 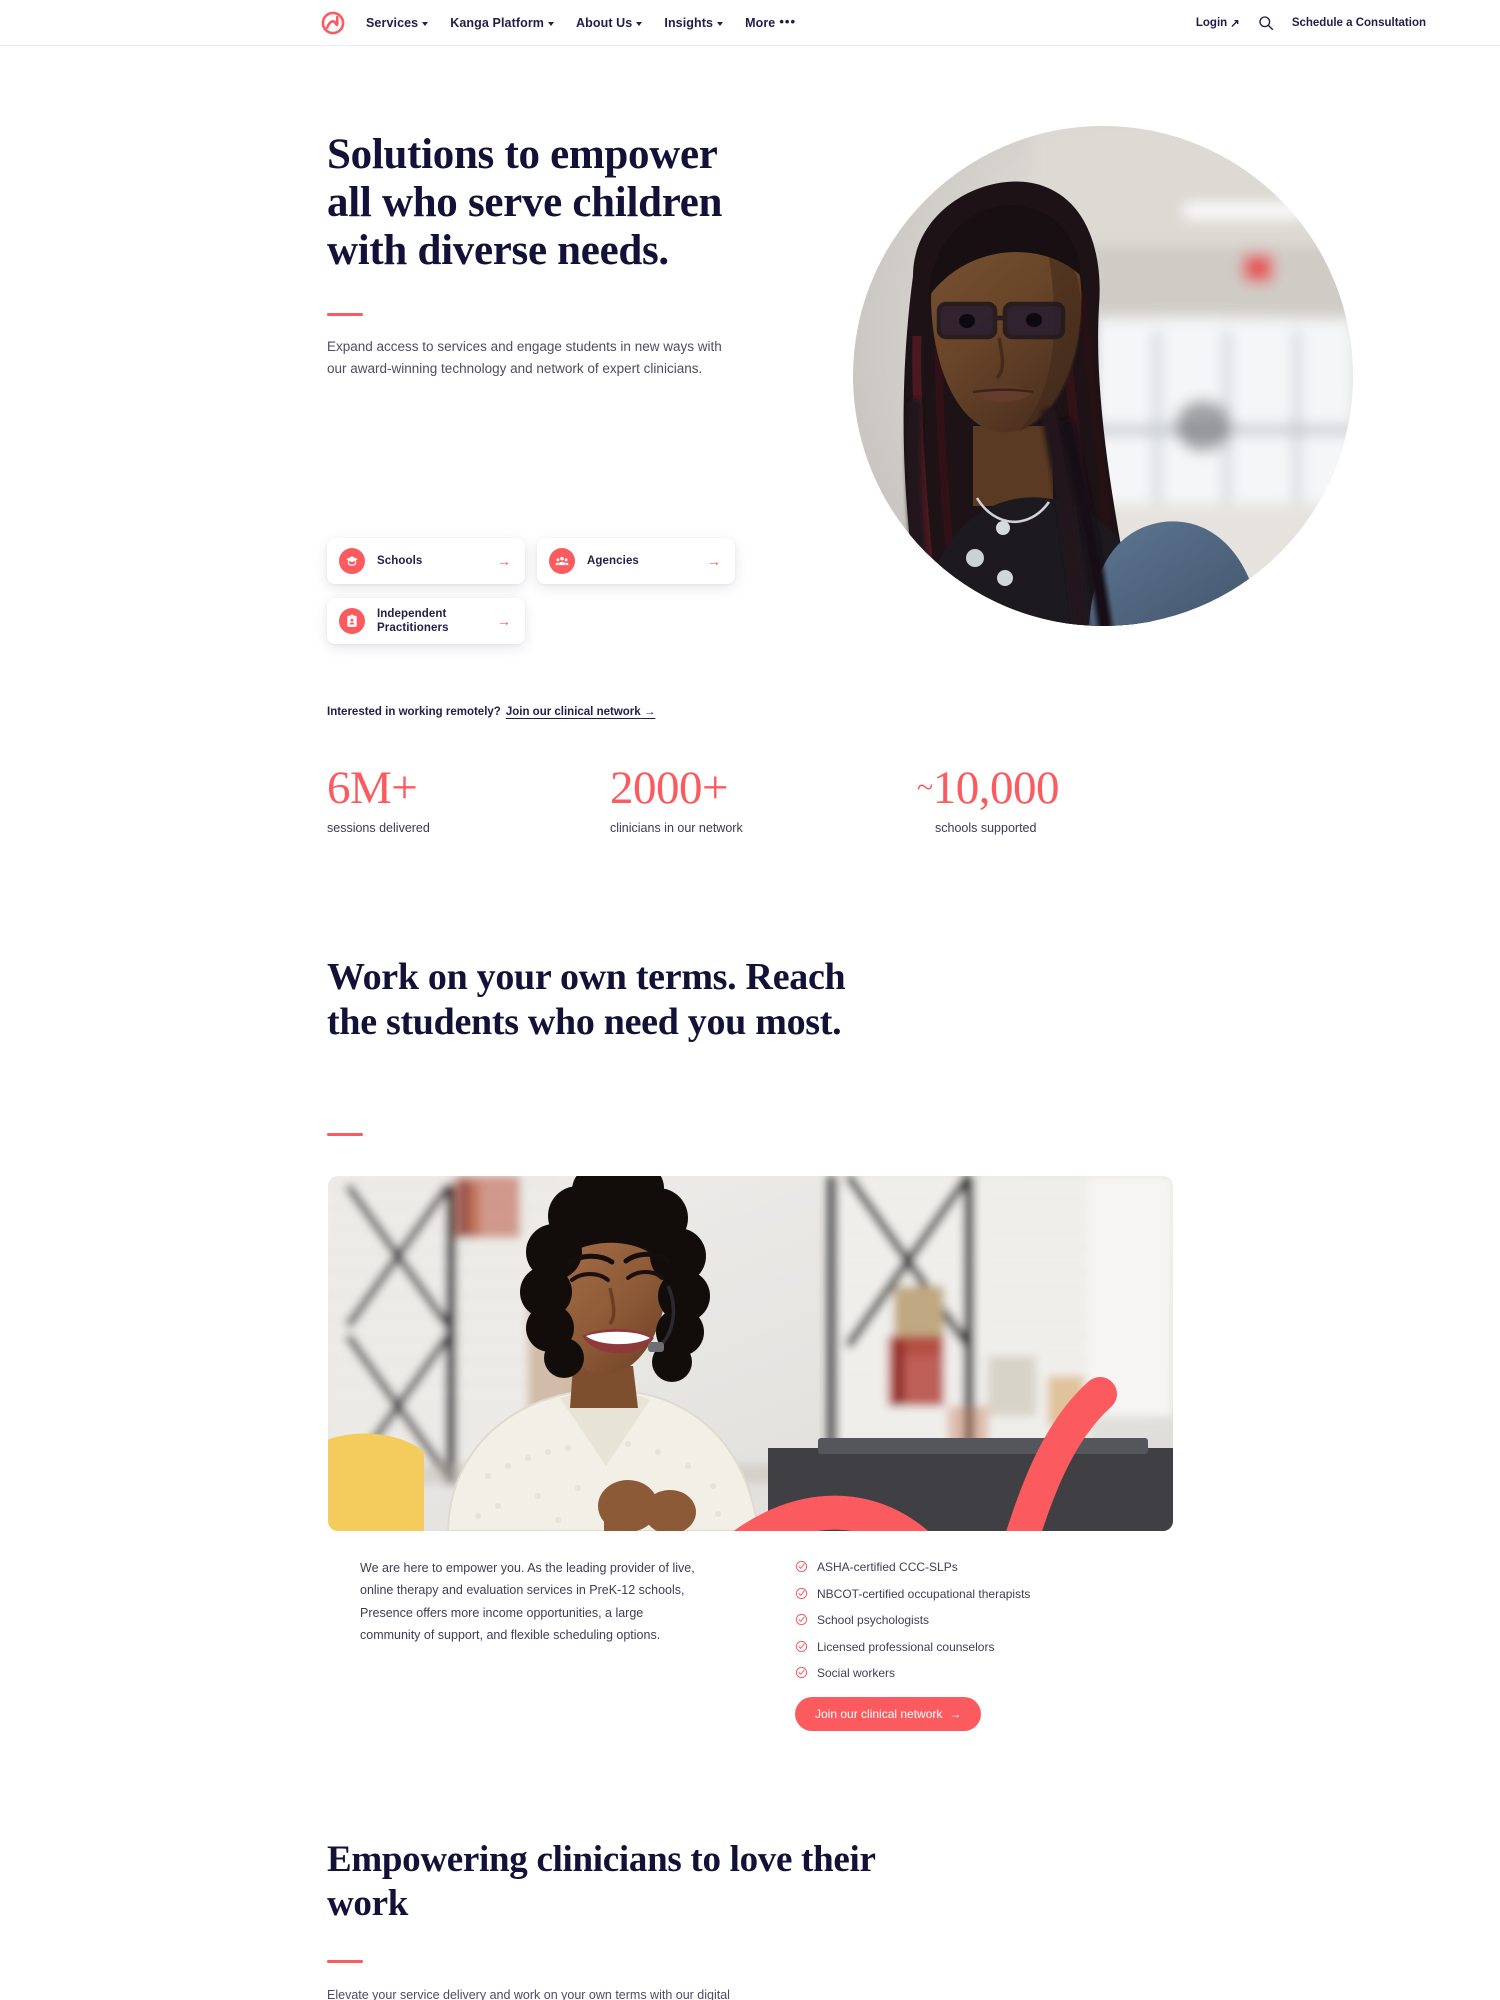 What do you see at coordinates (788, 21) in the screenshot?
I see `ellipsis-icon: •••` at bounding box center [788, 21].